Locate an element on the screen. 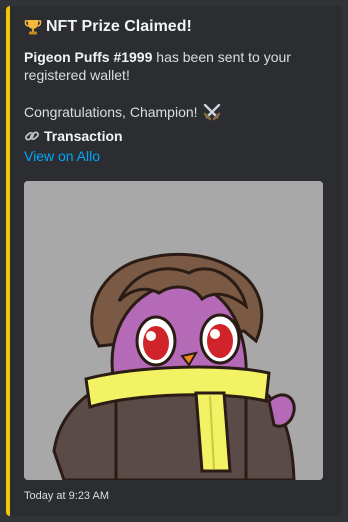 Image resolution: width=348 pixels, height=522 pixels. embed-title-text: NFT Prize Claimed! is located at coordinates (119, 26).